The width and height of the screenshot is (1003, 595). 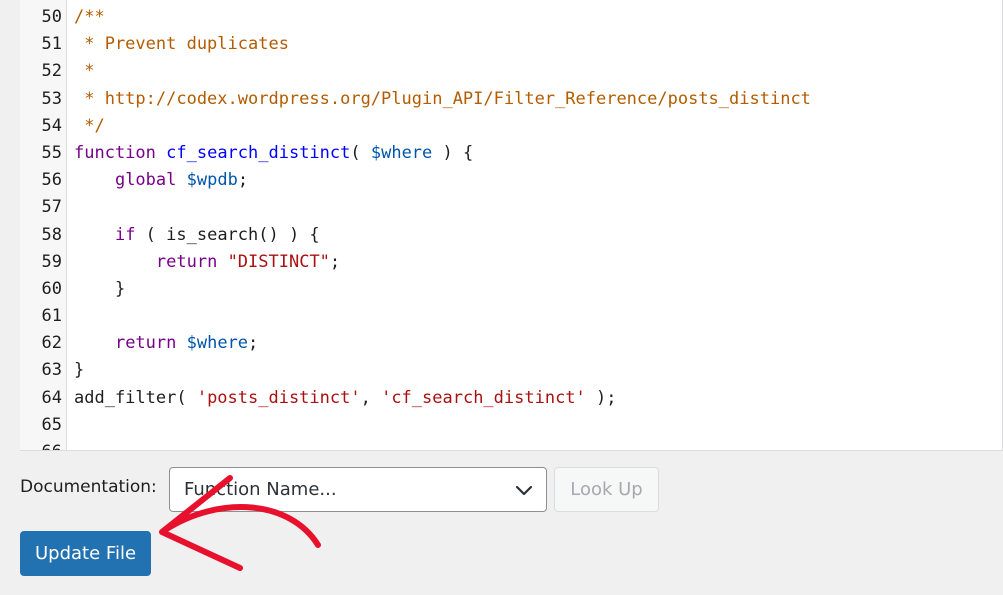 I want to click on code-token: global, so click(x=145, y=180).